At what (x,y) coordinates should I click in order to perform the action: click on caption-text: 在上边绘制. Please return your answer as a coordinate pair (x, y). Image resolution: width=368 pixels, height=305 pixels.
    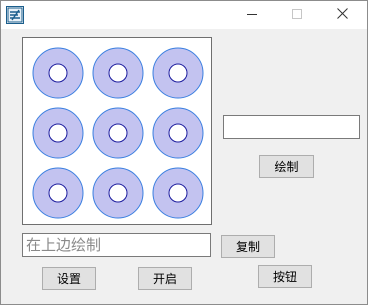
    Looking at the image, I should click on (64, 245).